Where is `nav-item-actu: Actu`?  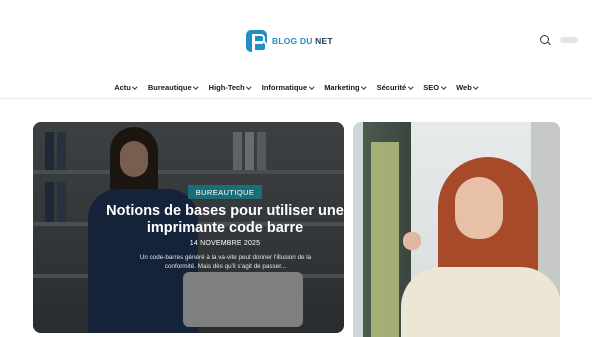
nav-item-actu: Actu is located at coordinates (126, 87).